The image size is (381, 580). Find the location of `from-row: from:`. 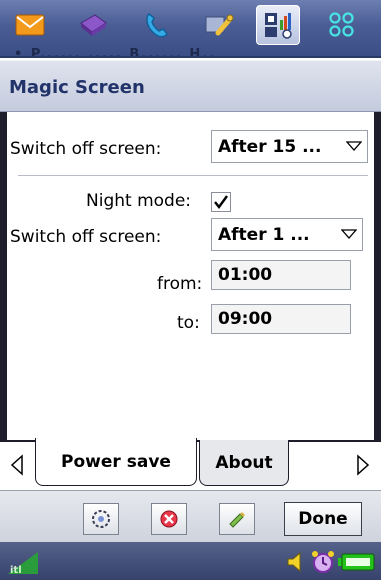

from-row: from: is located at coordinates (179, 284).